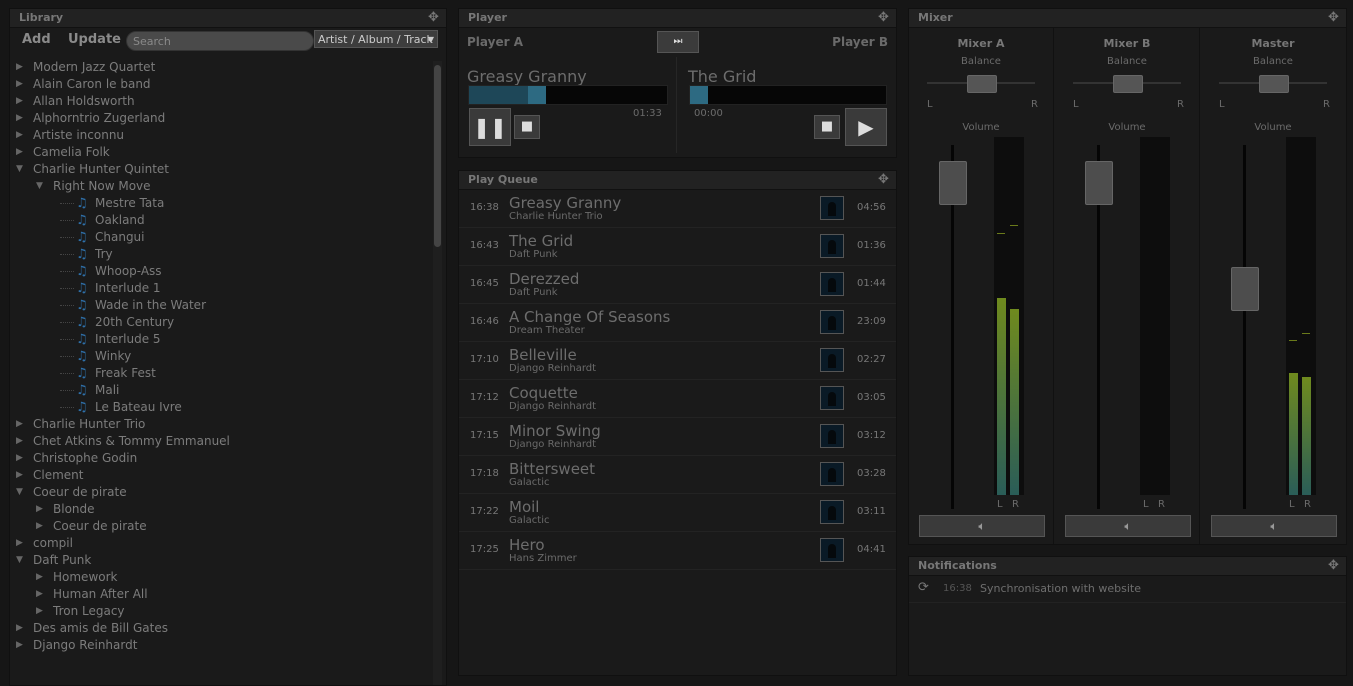 The image size is (1353, 686). I want to click on queue-row: 17:10 Belleville Django Reinhardt 02:27, so click(677, 361).